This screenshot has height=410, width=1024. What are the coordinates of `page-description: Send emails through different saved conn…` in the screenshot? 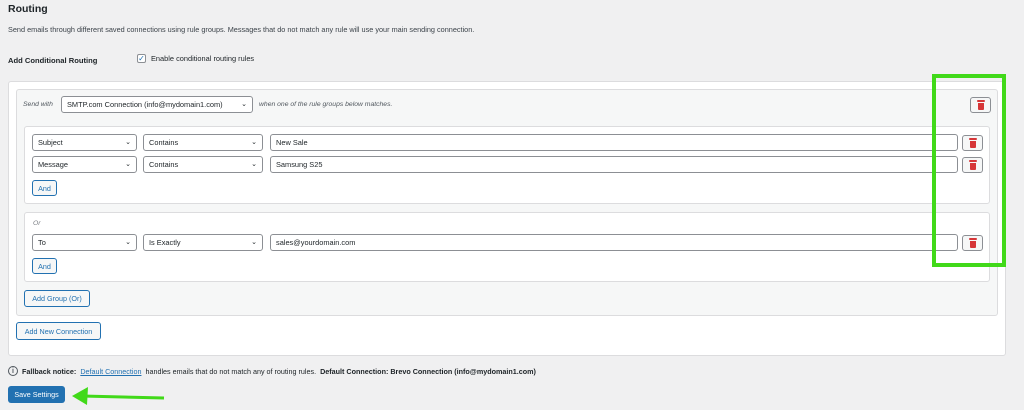 It's located at (241, 29).